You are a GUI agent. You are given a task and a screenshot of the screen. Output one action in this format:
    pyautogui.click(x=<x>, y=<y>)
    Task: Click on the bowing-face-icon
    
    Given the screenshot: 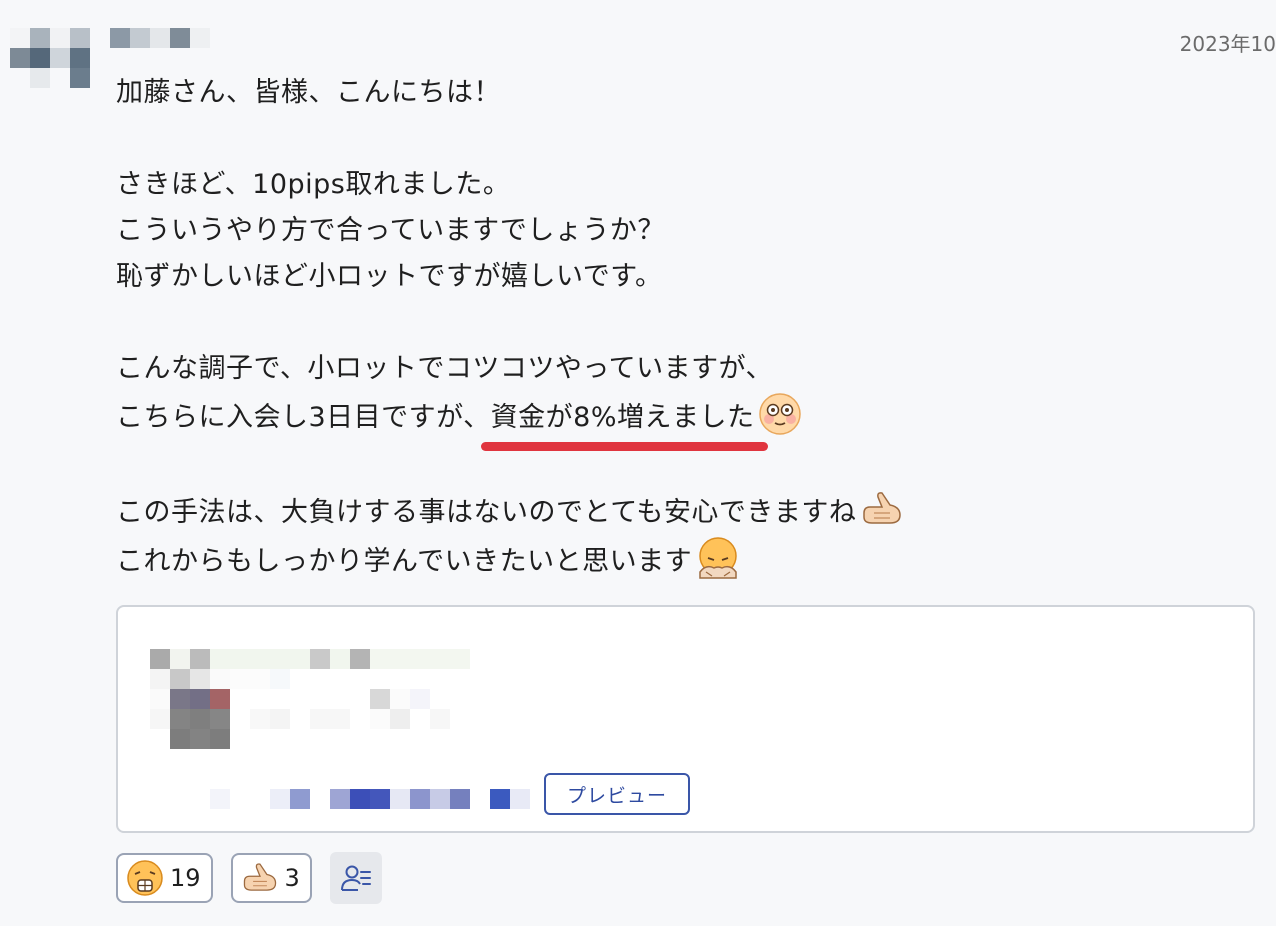 What is the action you would take?
    pyautogui.click(x=718, y=558)
    